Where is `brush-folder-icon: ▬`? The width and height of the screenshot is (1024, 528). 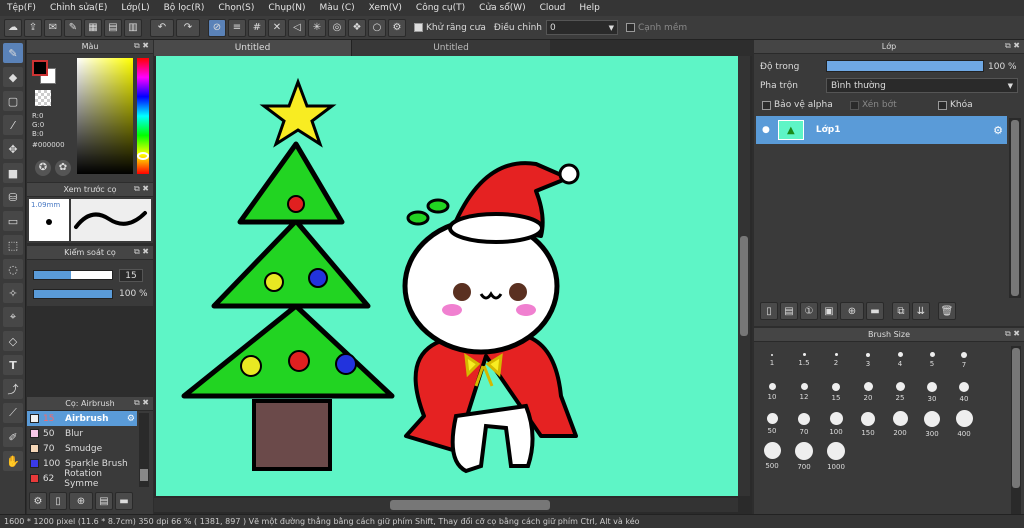 brush-folder-icon: ▬ is located at coordinates (124, 501).